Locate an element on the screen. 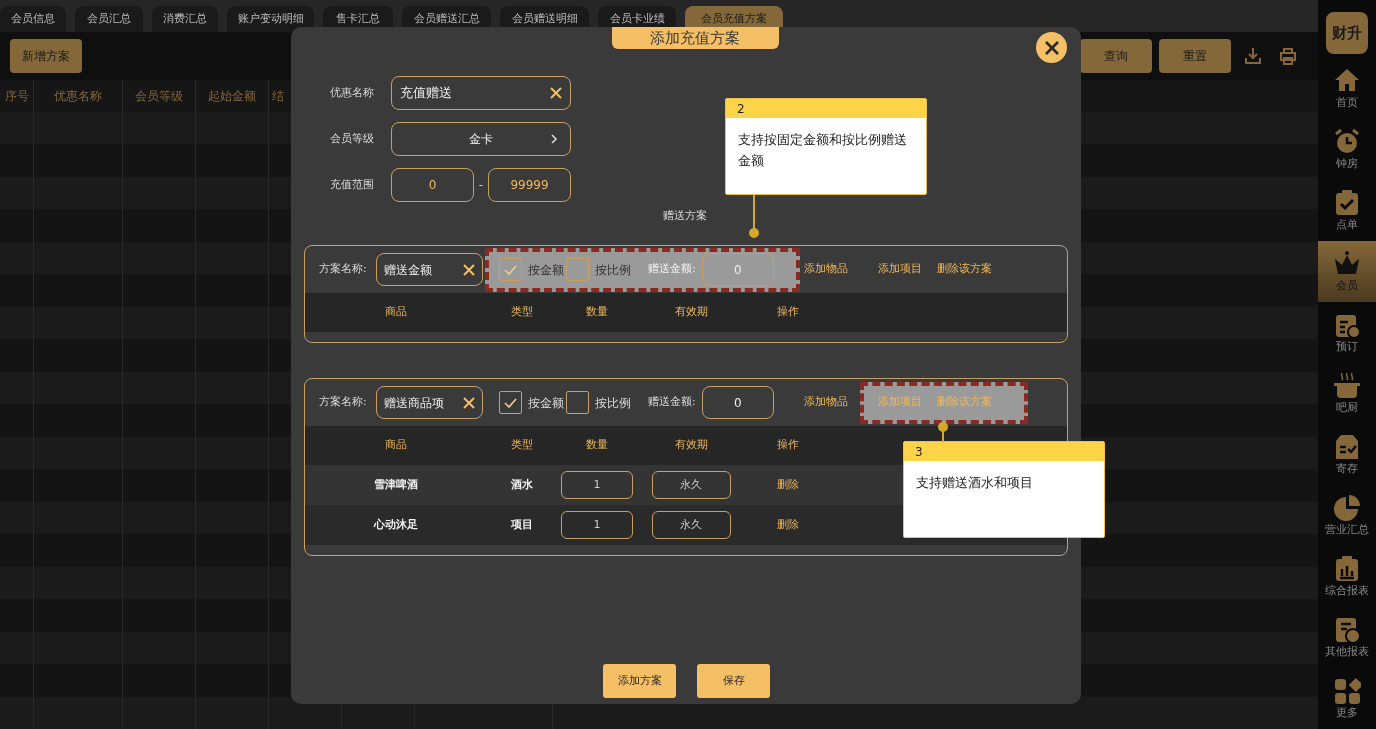 Image resolution: width=1376 pixels, height=729 pixels. callout-number: 2 is located at coordinates (741, 109).